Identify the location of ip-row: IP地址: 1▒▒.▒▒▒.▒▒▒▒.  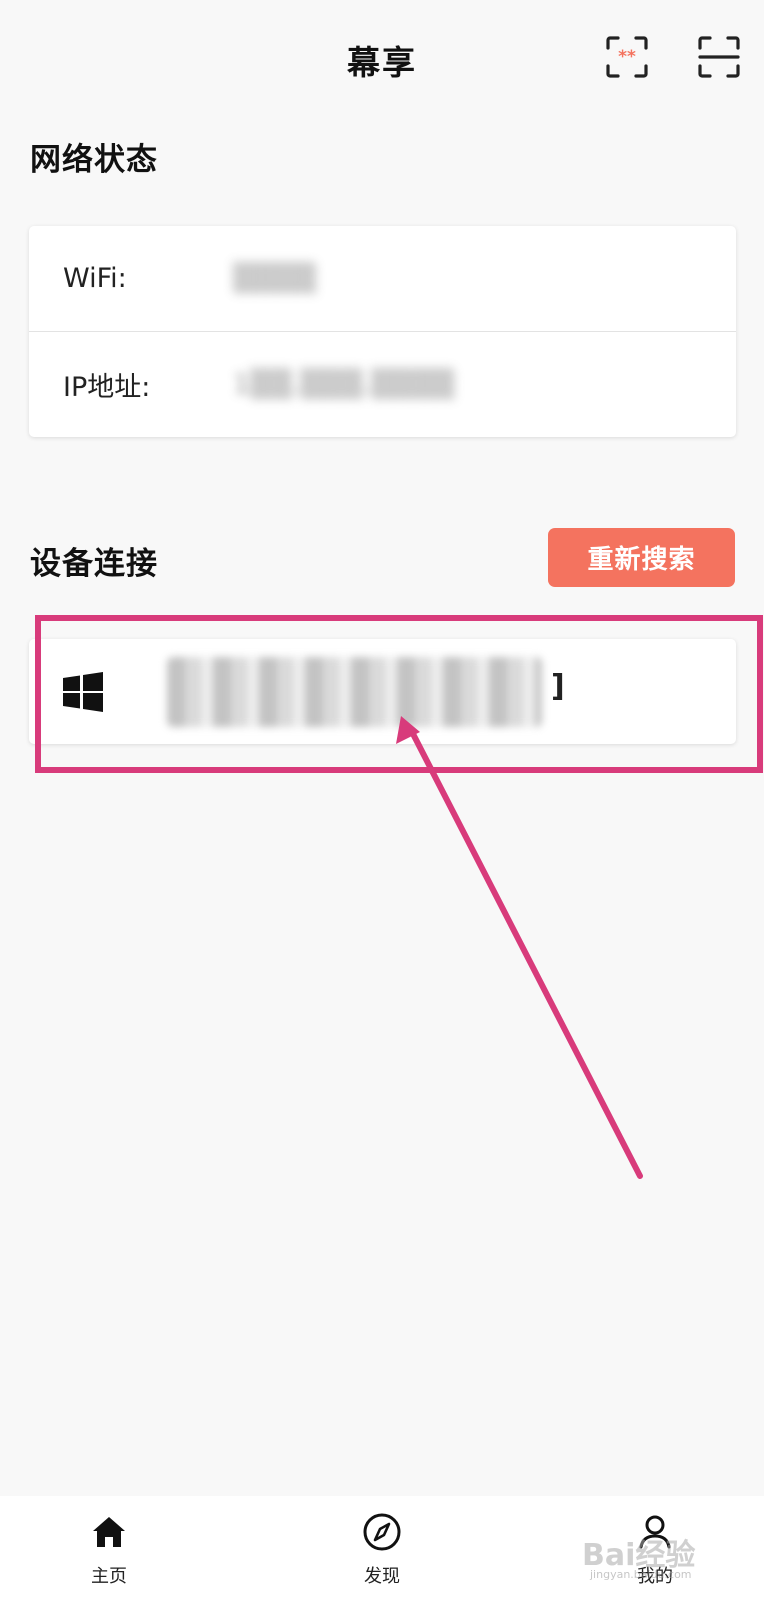
(382, 383).